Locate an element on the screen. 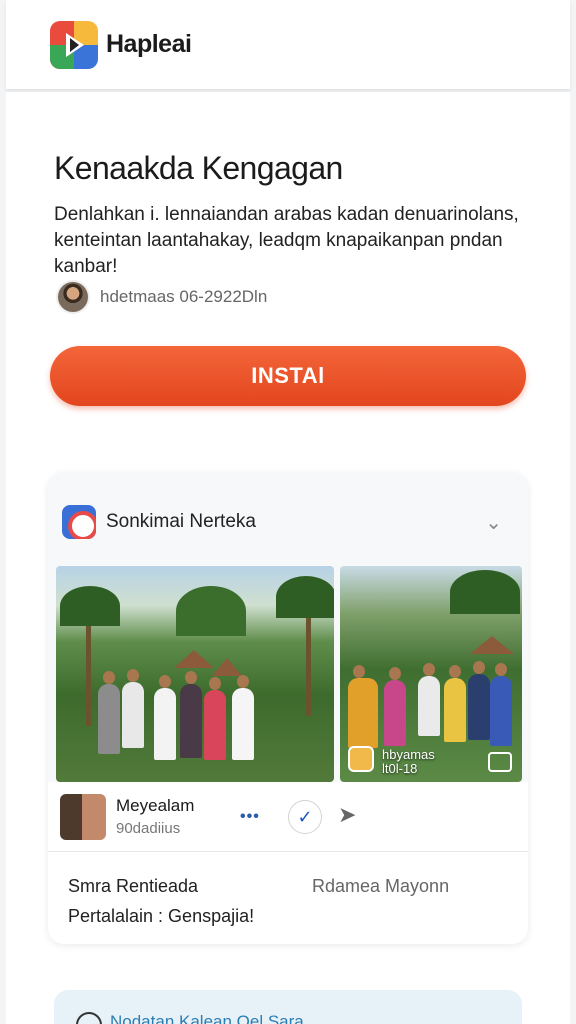  expand-icon is located at coordinates (500, 762).